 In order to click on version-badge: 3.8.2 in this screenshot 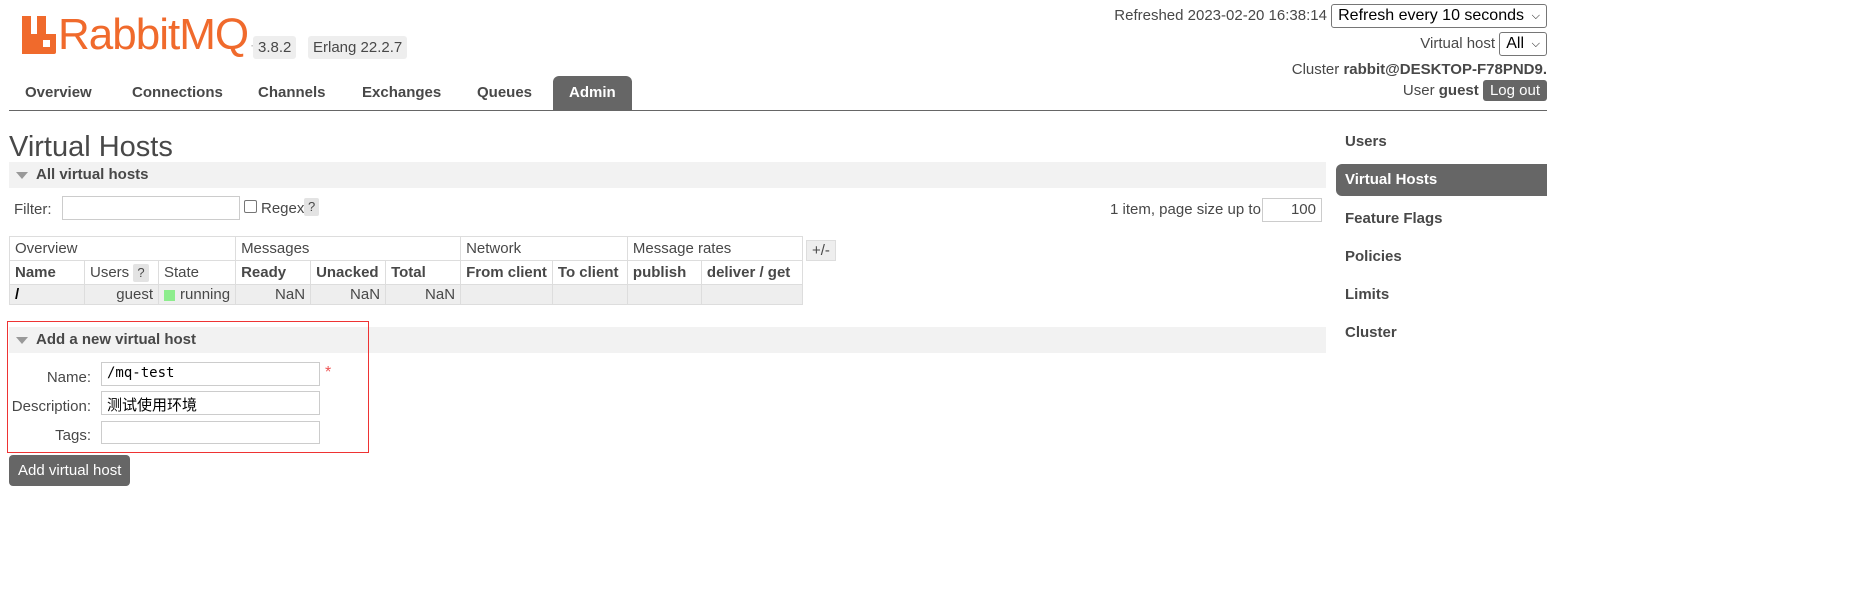, I will do `click(275, 47)`.